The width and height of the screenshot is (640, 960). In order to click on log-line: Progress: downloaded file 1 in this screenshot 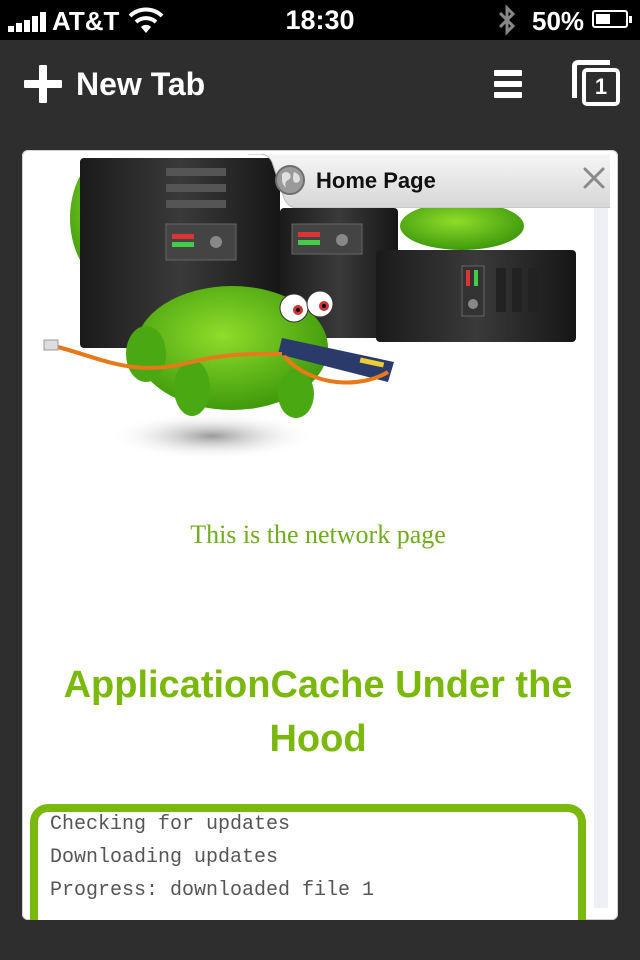, I will do `click(212, 890)`.